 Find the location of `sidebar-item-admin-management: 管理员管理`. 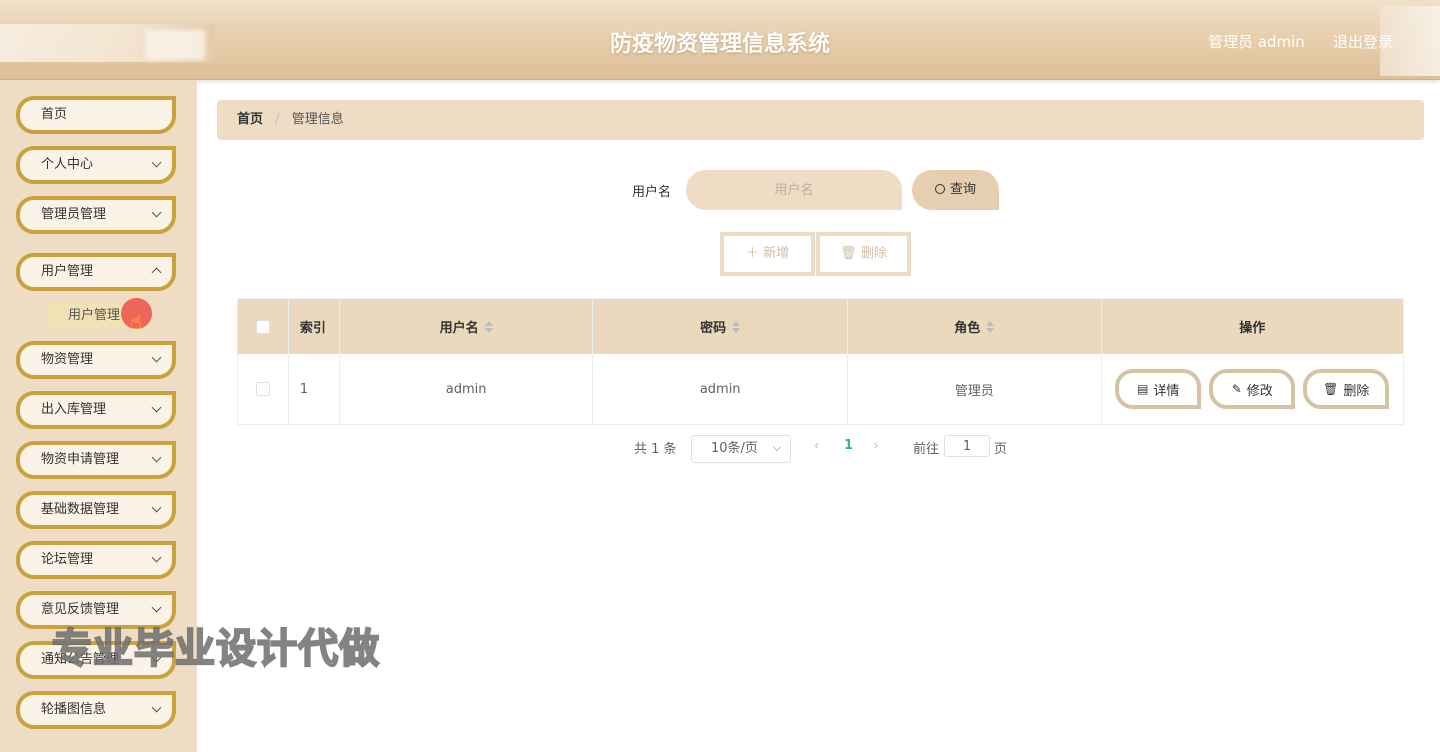

sidebar-item-admin-management: 管理员管理 is located at coordinates (96, 215).